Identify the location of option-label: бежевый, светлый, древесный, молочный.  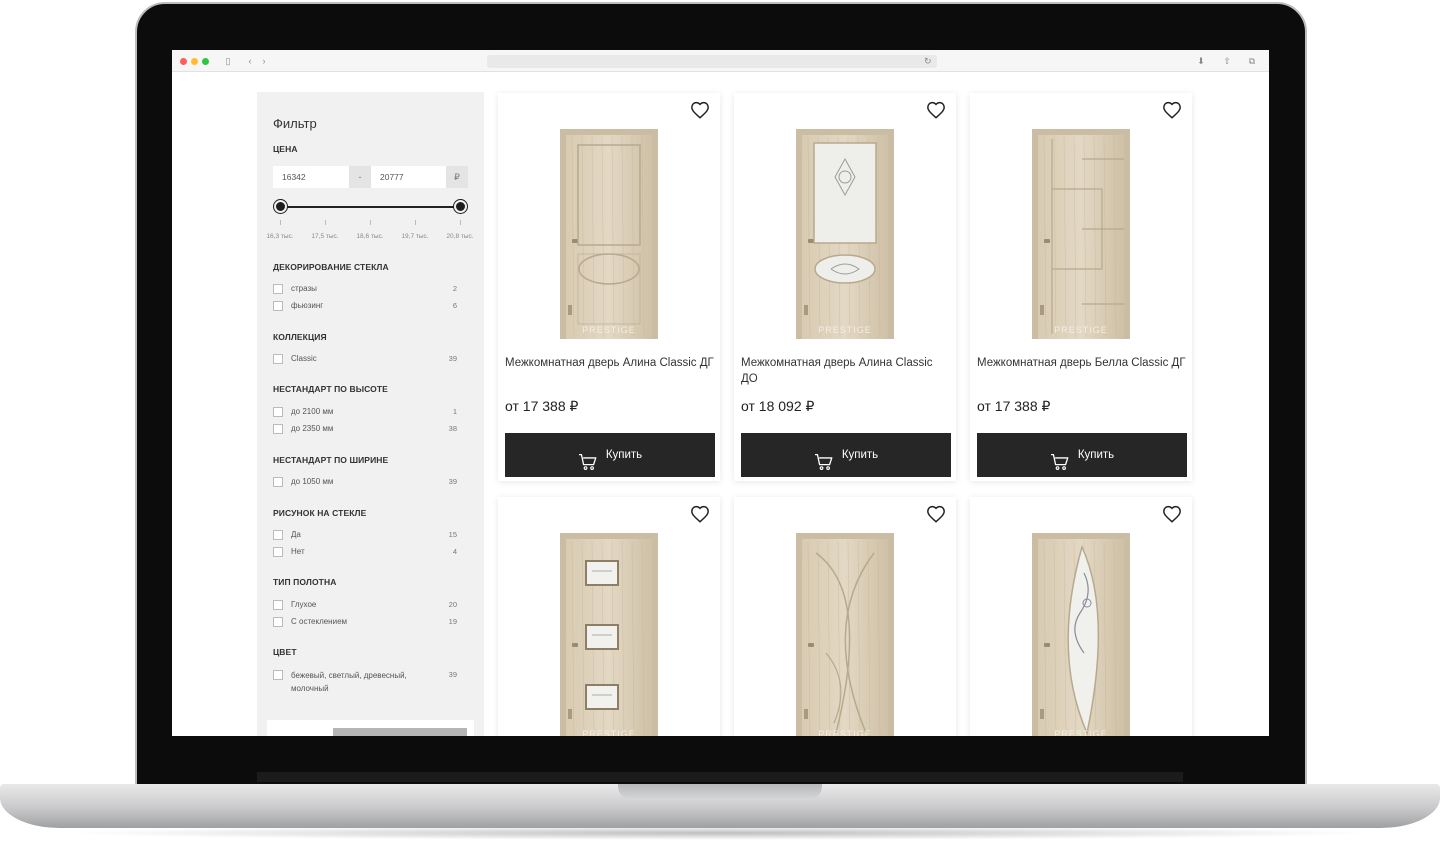
(349, 682).